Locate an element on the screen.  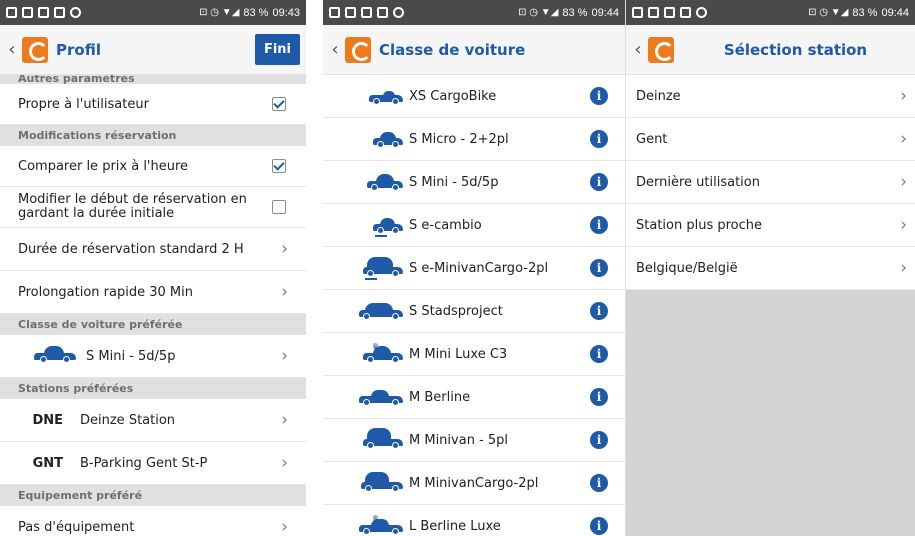
car-class-option: M MinivanCargo-2pl i is located at coordinates (474, 483).